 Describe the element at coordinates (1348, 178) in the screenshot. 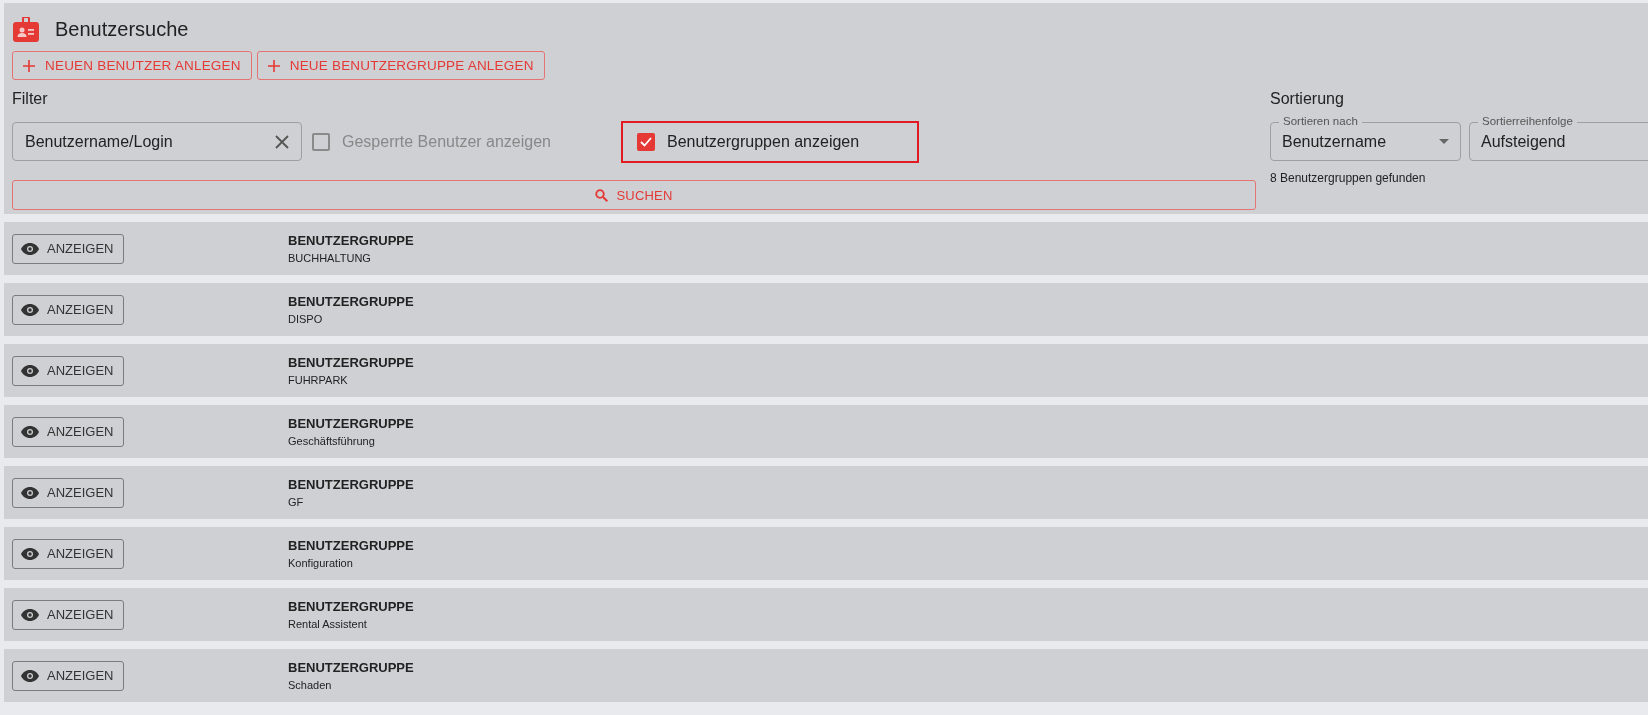

I see `result-count: 8 Benutzergruppen gefunden` at that location.